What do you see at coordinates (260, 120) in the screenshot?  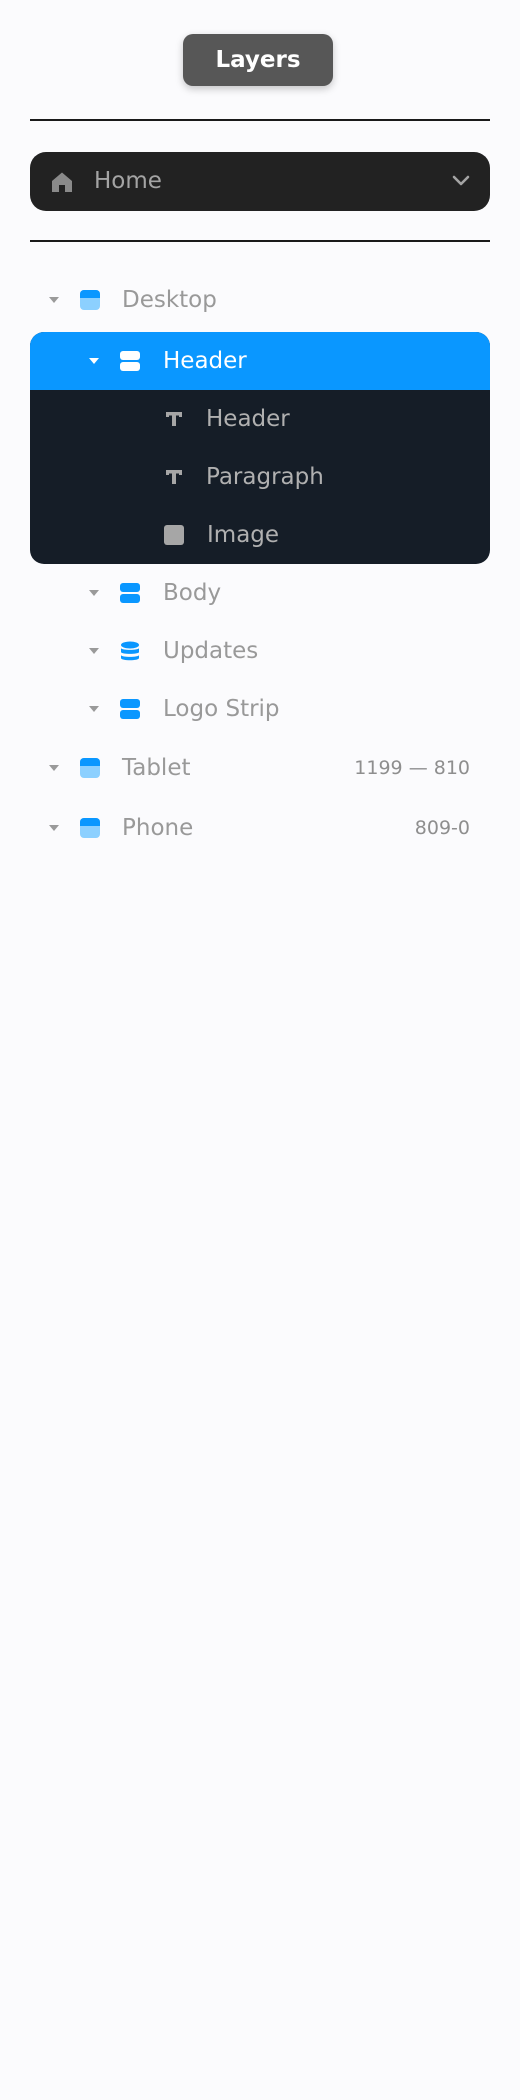 I see `top-divider` at bounding box center [260, 120].